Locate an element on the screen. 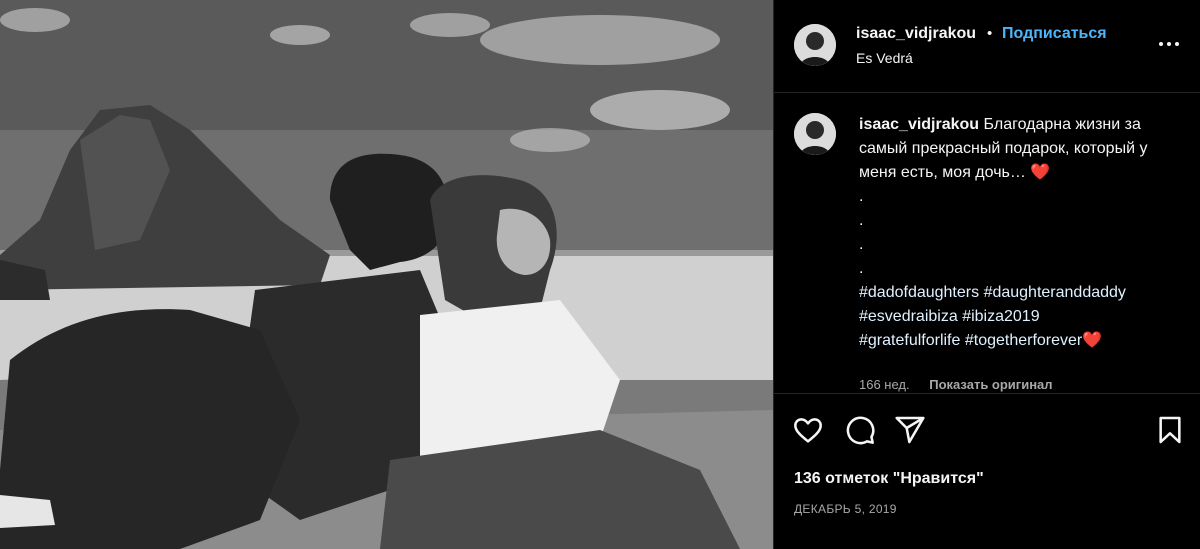 This screenshot has width=1200, height=549. likes-count: 136 отметок "Нравится" is located at coordinates (889, 479).